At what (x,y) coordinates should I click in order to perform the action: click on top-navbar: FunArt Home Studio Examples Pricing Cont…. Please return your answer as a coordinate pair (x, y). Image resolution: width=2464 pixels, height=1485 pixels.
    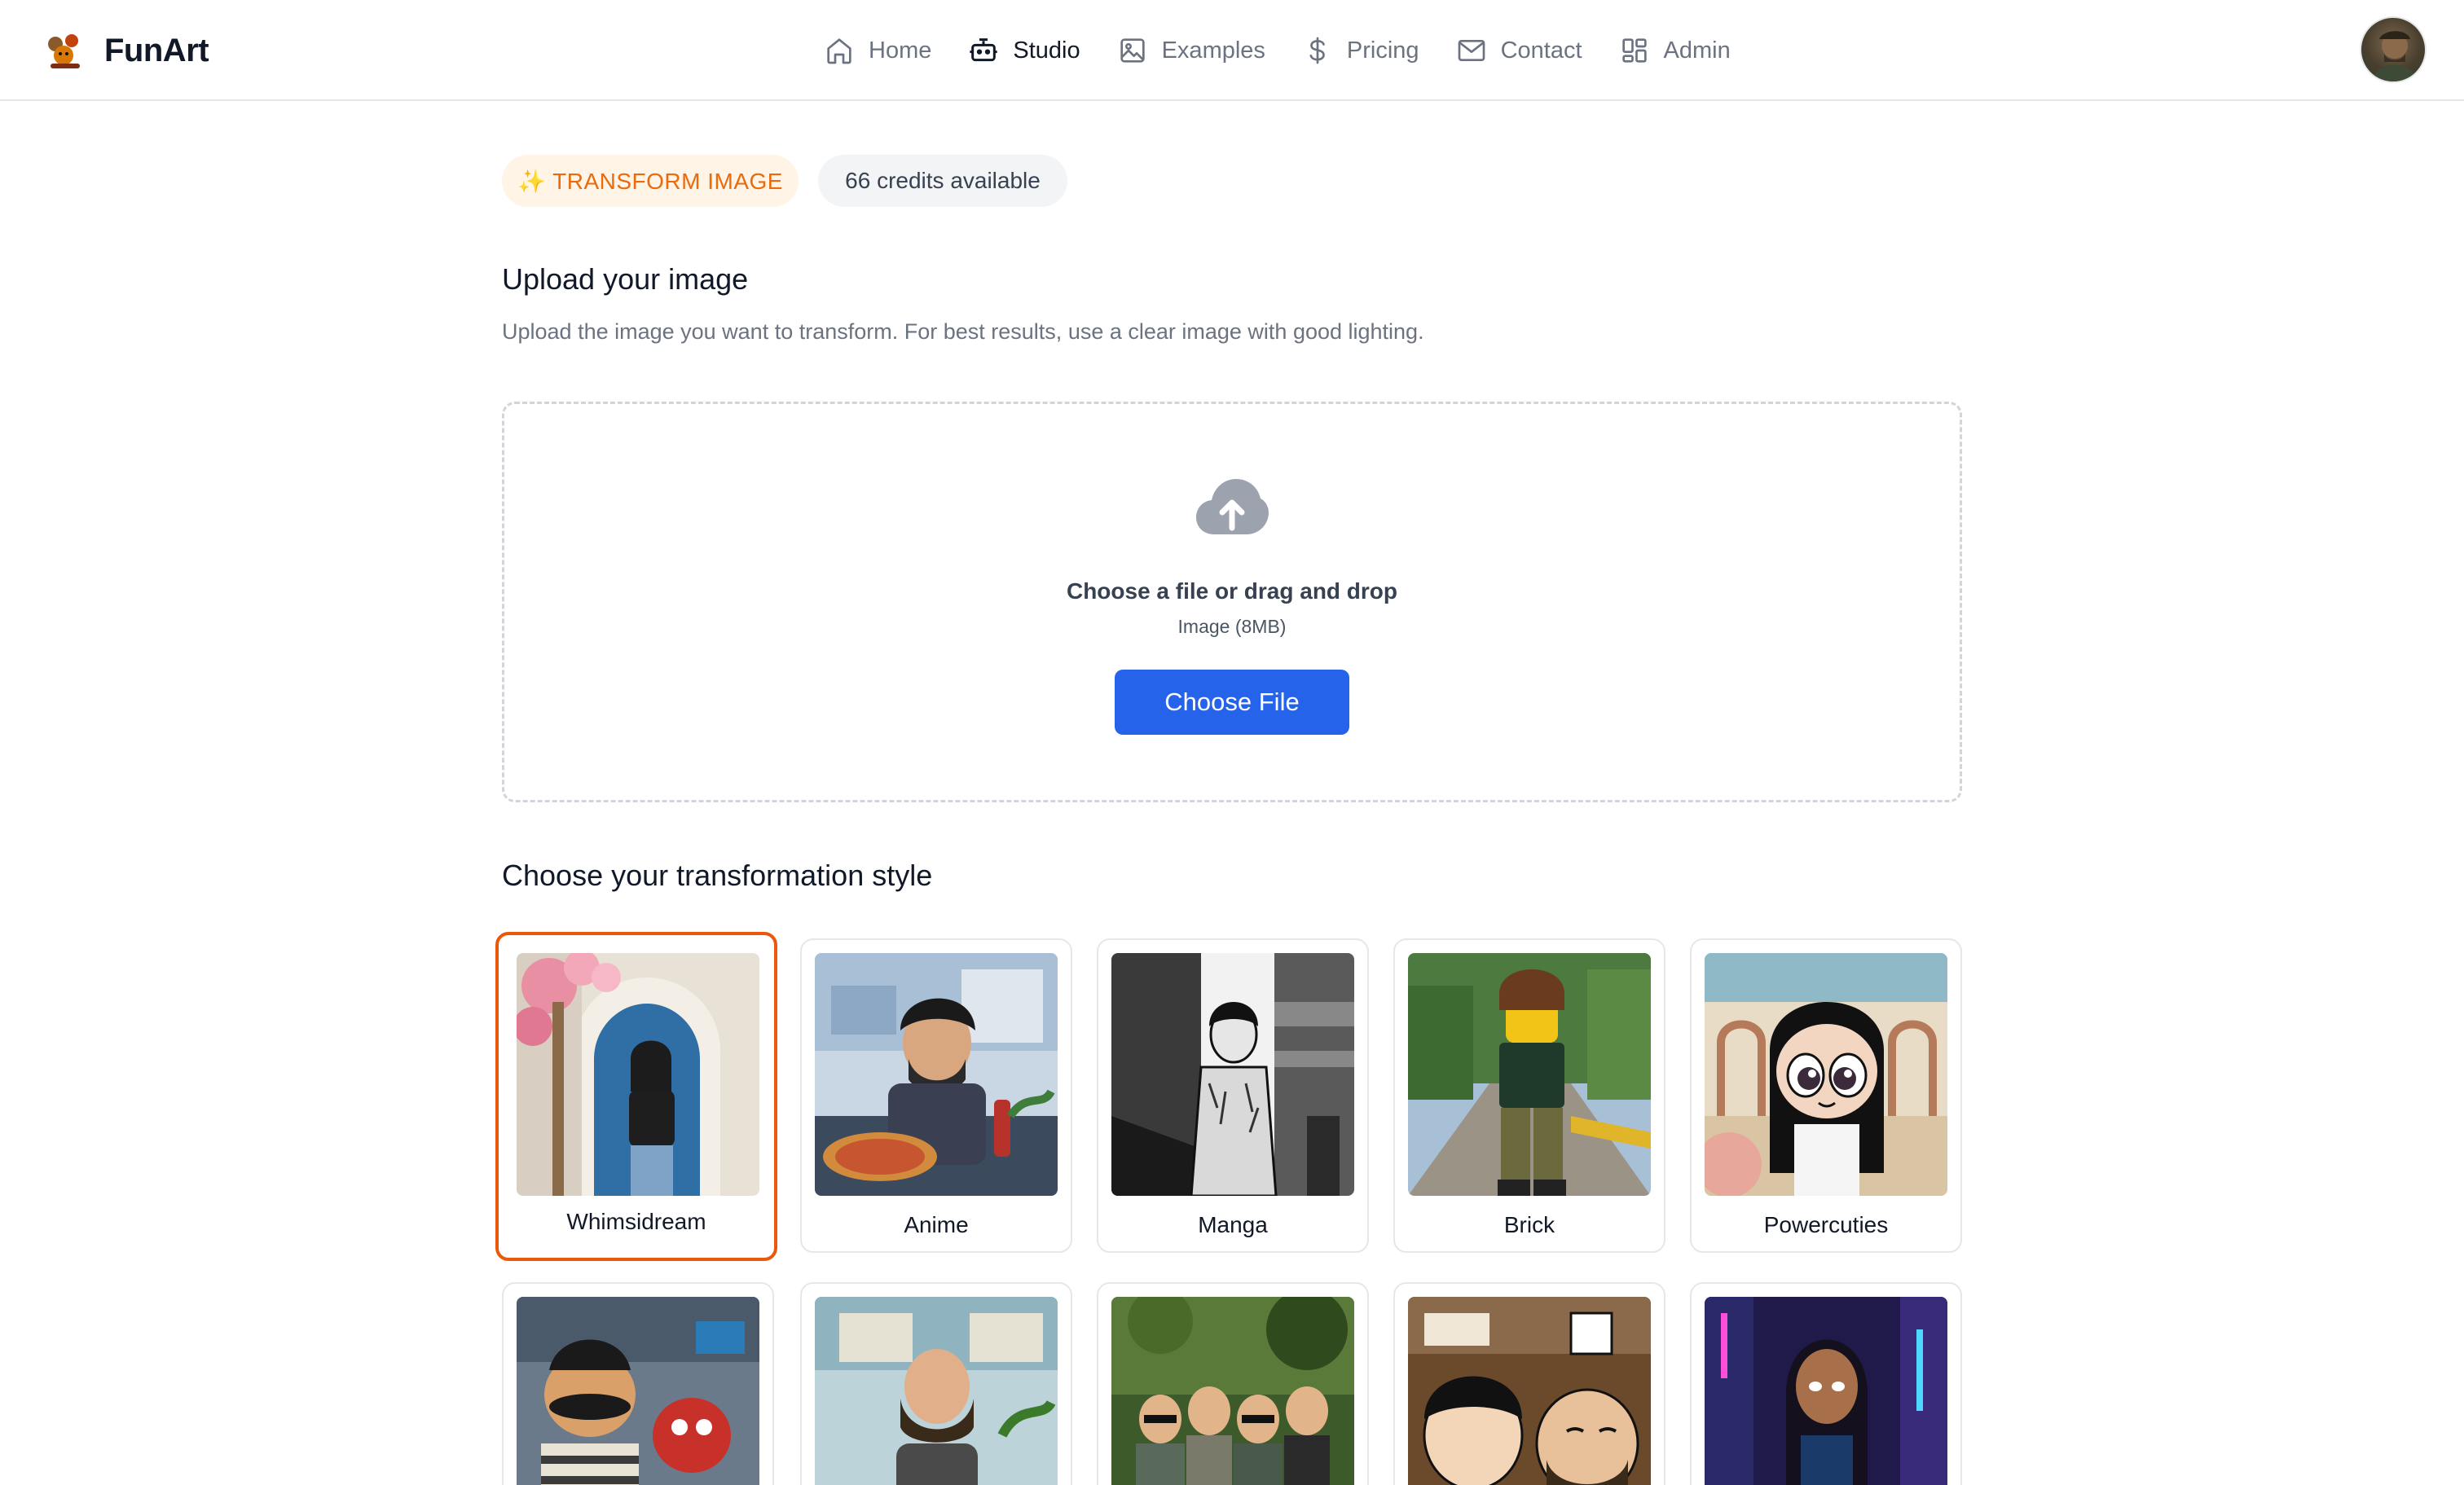
    Looking at the image, I should click on (1232, 50).